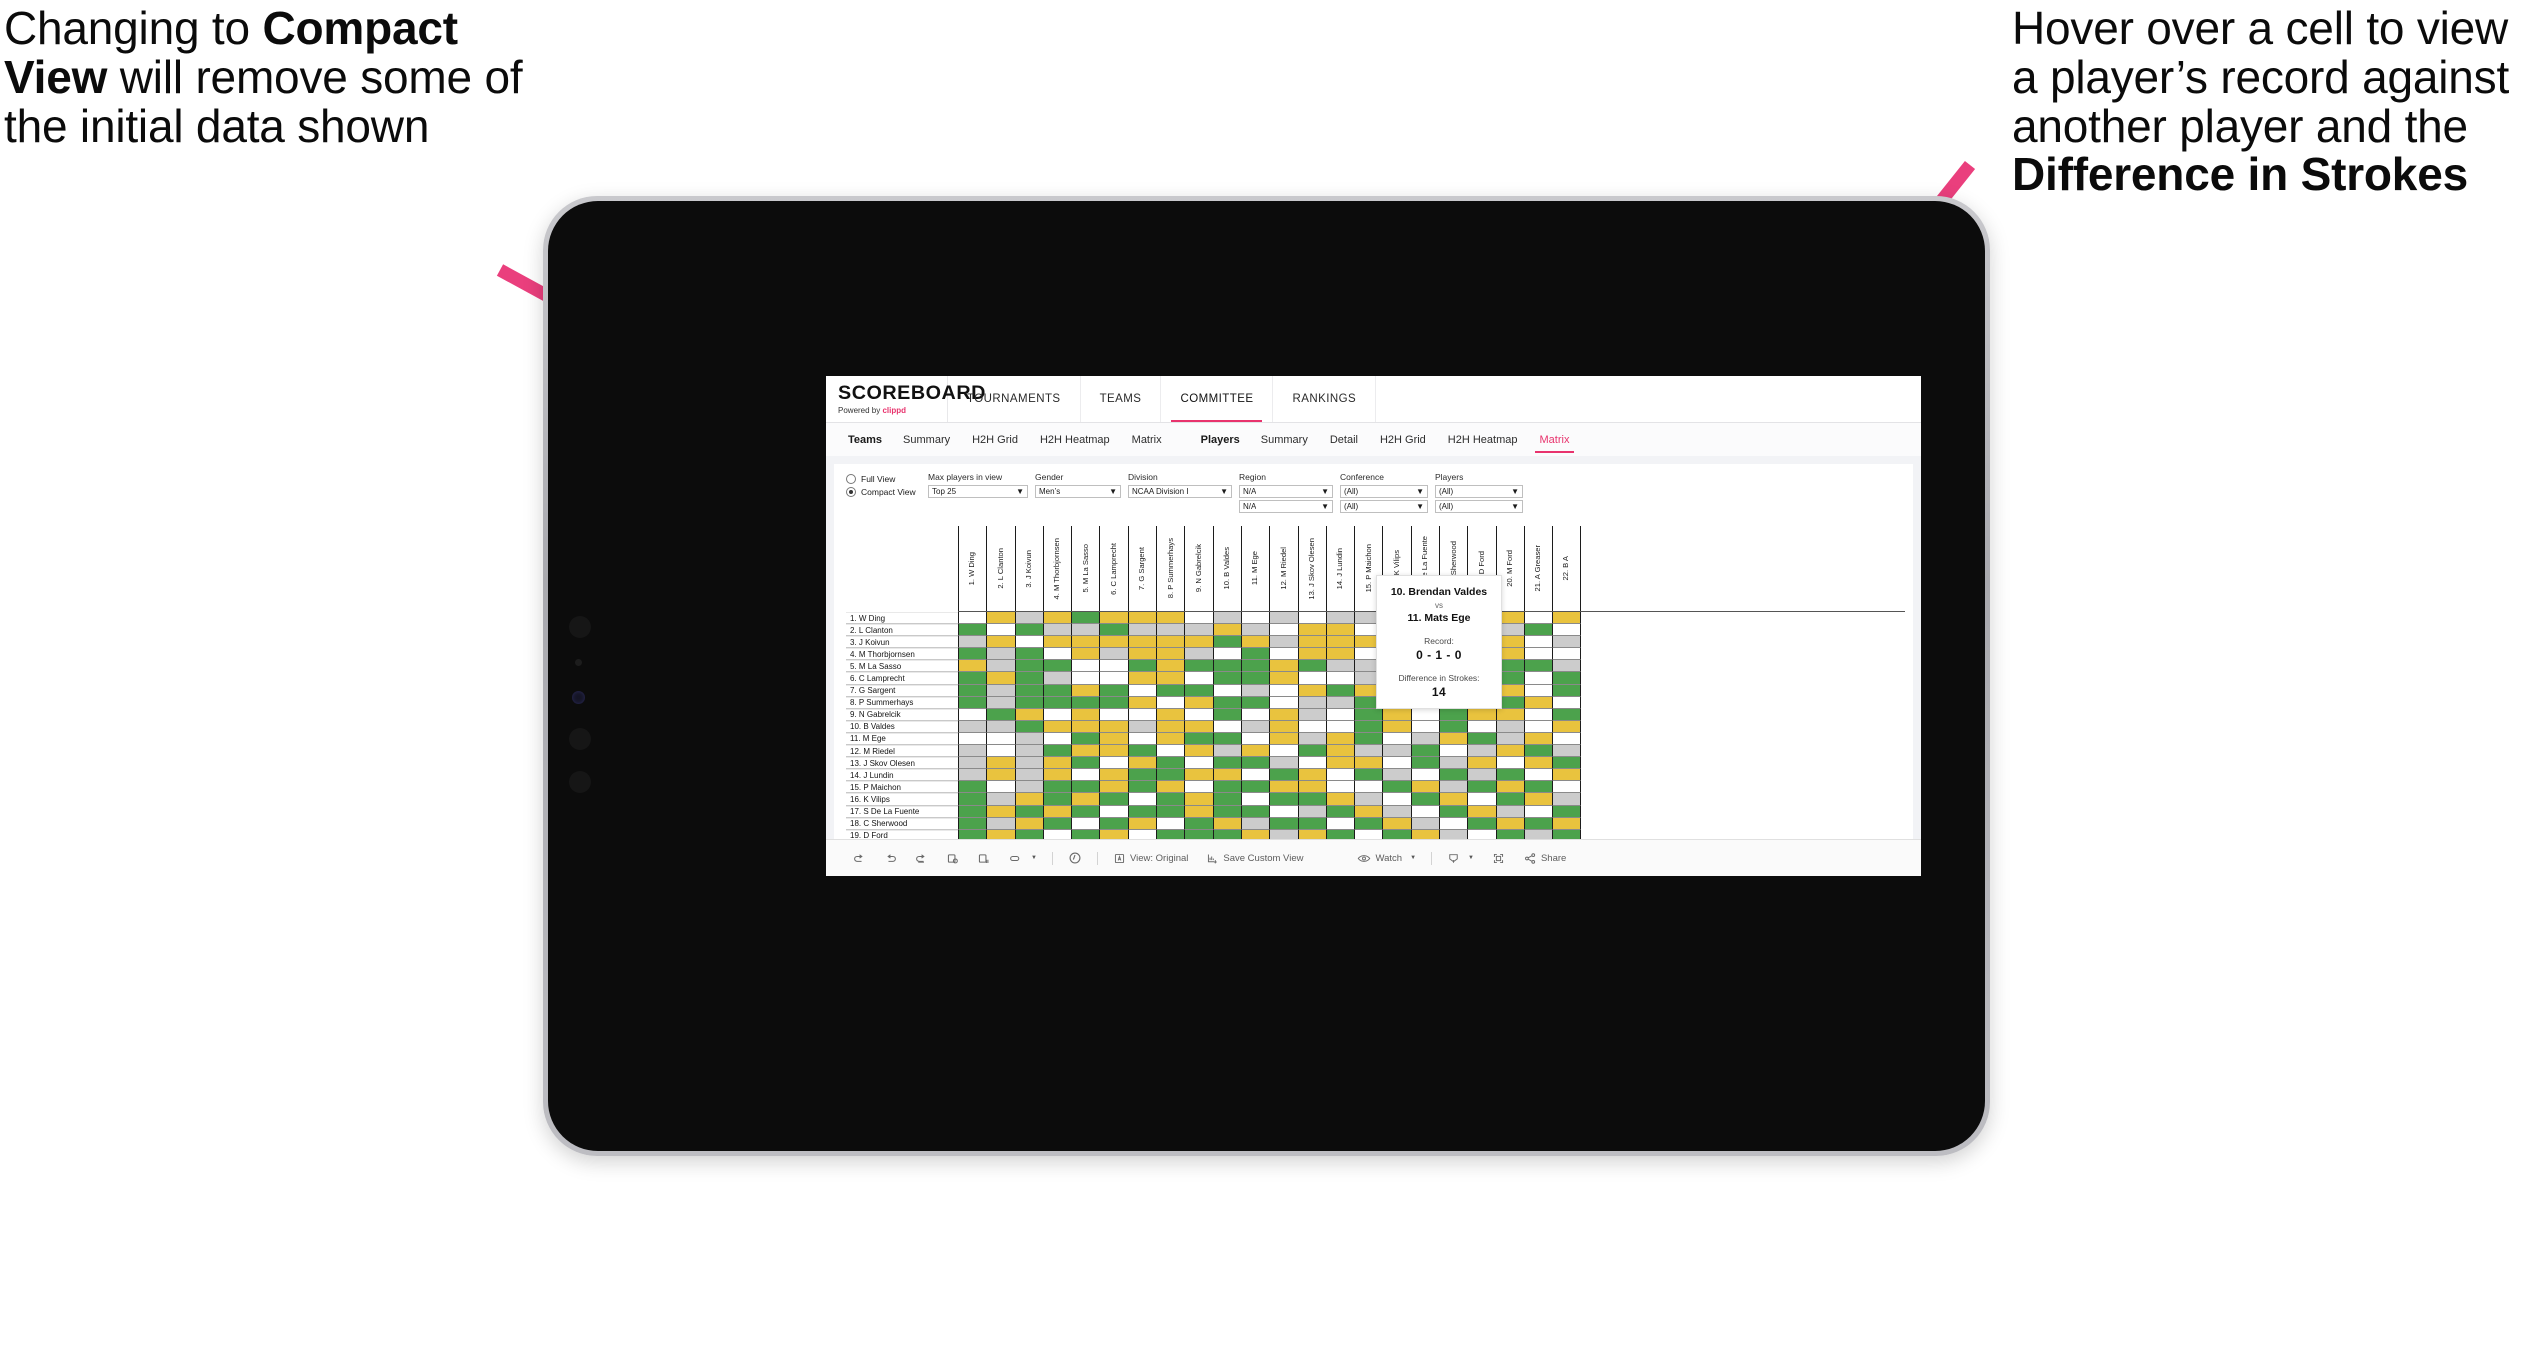  What do you see at coordinates (1075, 858) in the screenshot?
I see `help-button` at bounding box center [1075, 858].